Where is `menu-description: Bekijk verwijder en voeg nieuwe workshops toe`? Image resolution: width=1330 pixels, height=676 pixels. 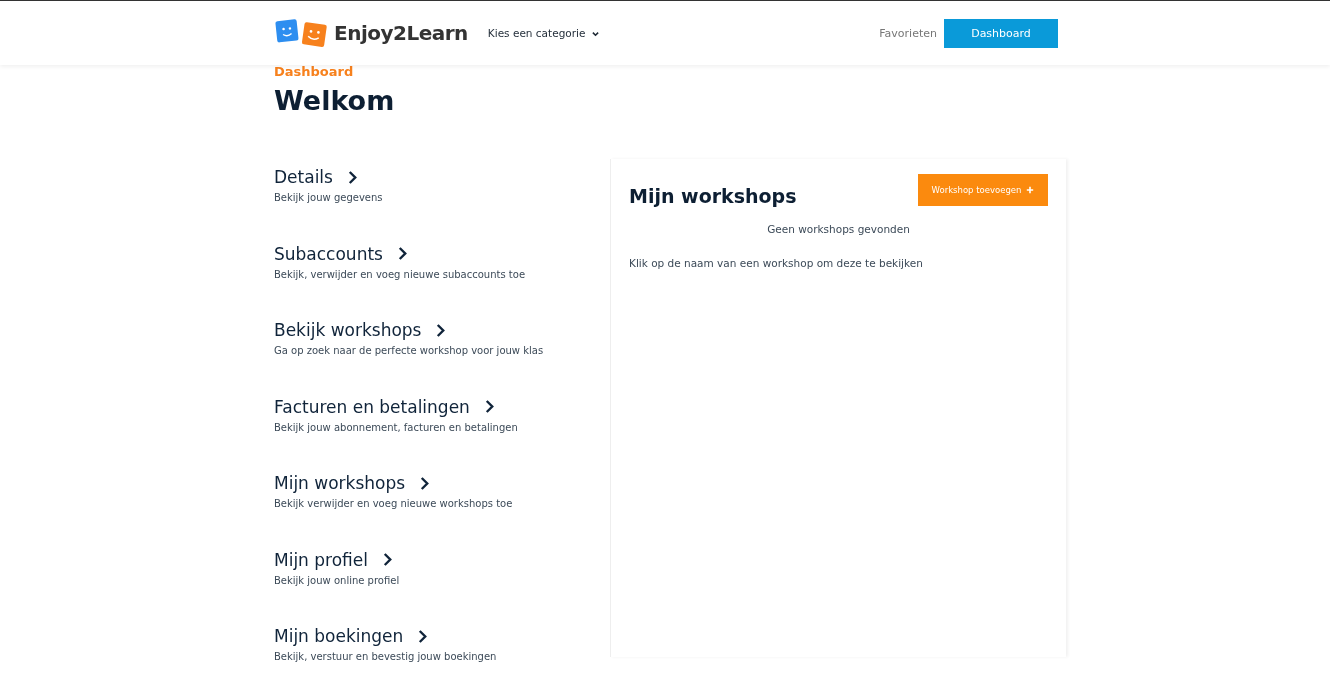
menu-description: Bekijk verwijder en voeg nieuwe workshops toe is located at coordinates (394, 503).